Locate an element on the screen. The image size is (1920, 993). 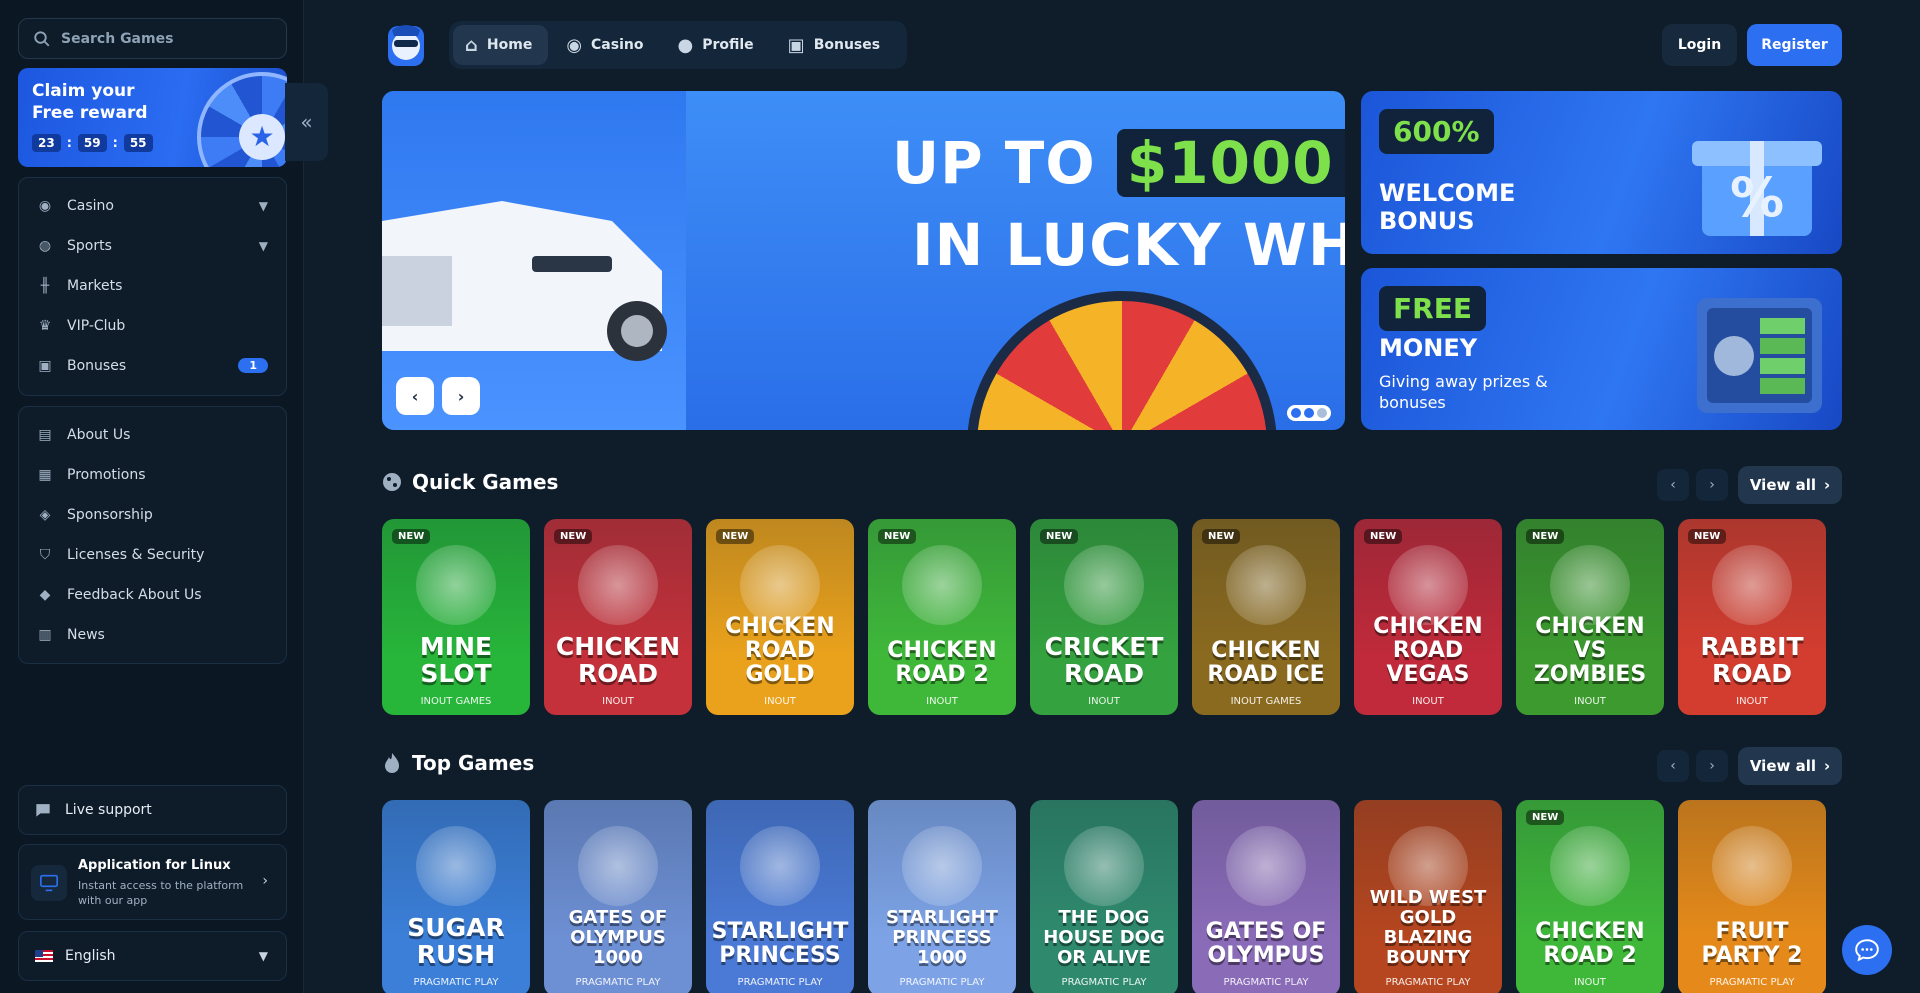
candlestick-icon: ╫ is located at coordinates (45, 286).